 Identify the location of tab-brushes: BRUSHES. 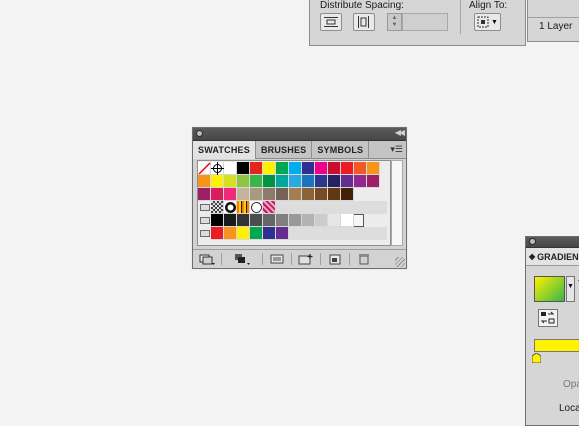
(284, 149).